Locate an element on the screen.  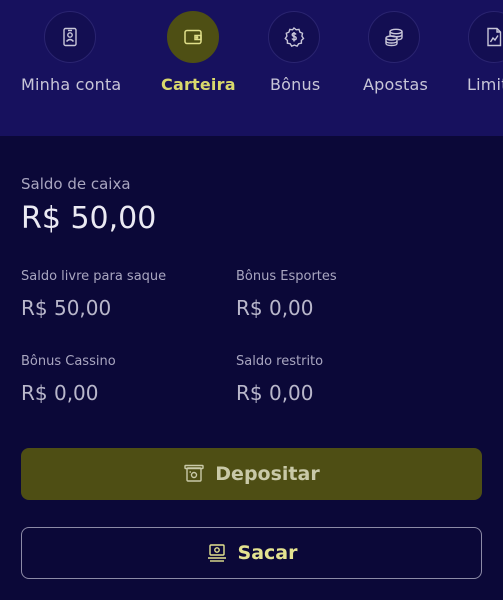
withdraw-icon is located at coordinates (217, 553).